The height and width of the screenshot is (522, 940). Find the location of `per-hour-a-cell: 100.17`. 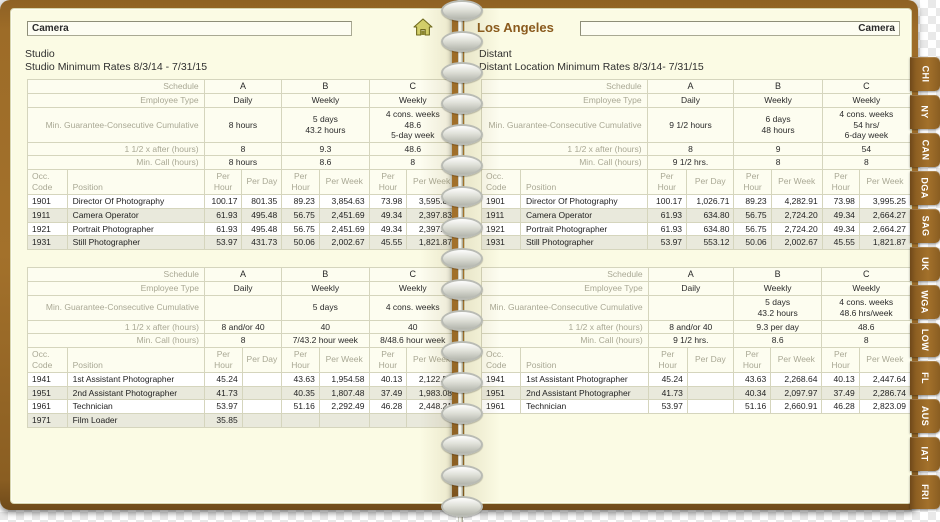

per-hour-a-cell: 100.17 is located at coordinates (667, 201).